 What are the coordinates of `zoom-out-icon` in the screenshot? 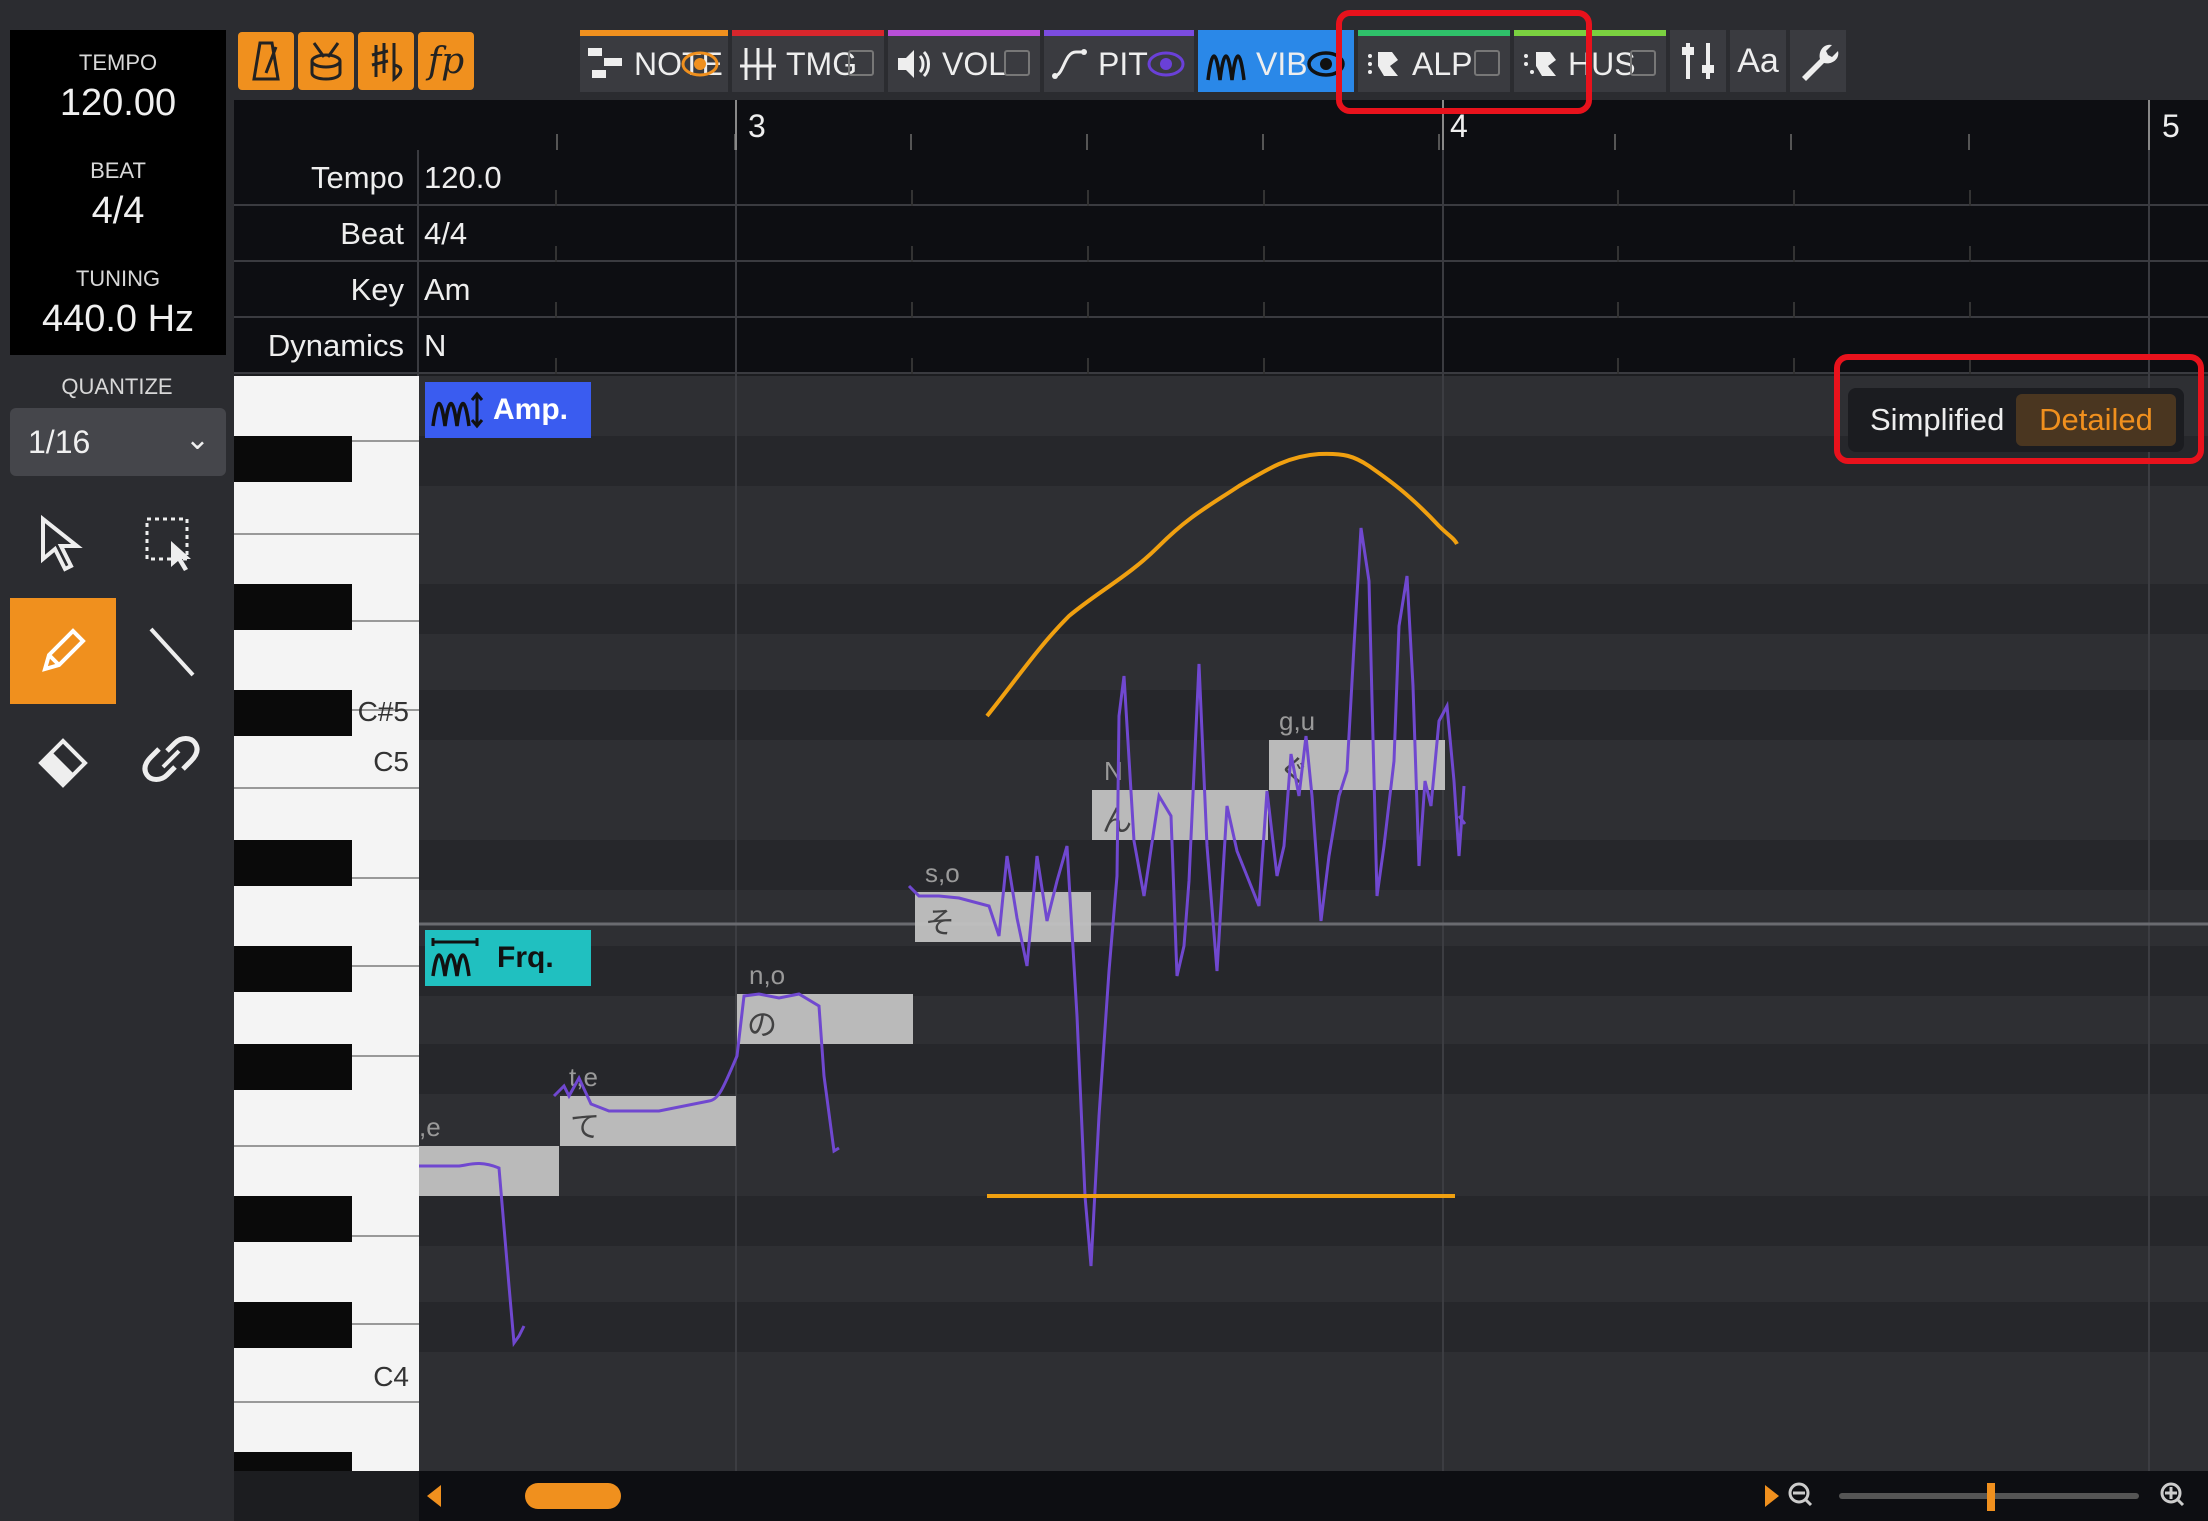 It's located at (1802, 1496).